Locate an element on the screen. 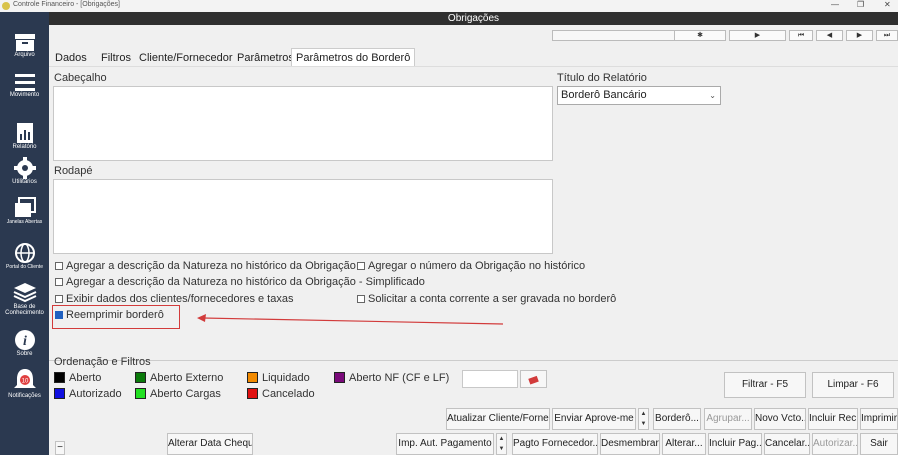 The height and width of the screenshot is (455, 898). titulo-relatorio-select: Borderô Bancário ⌄ is located at coordinates (639, 95).